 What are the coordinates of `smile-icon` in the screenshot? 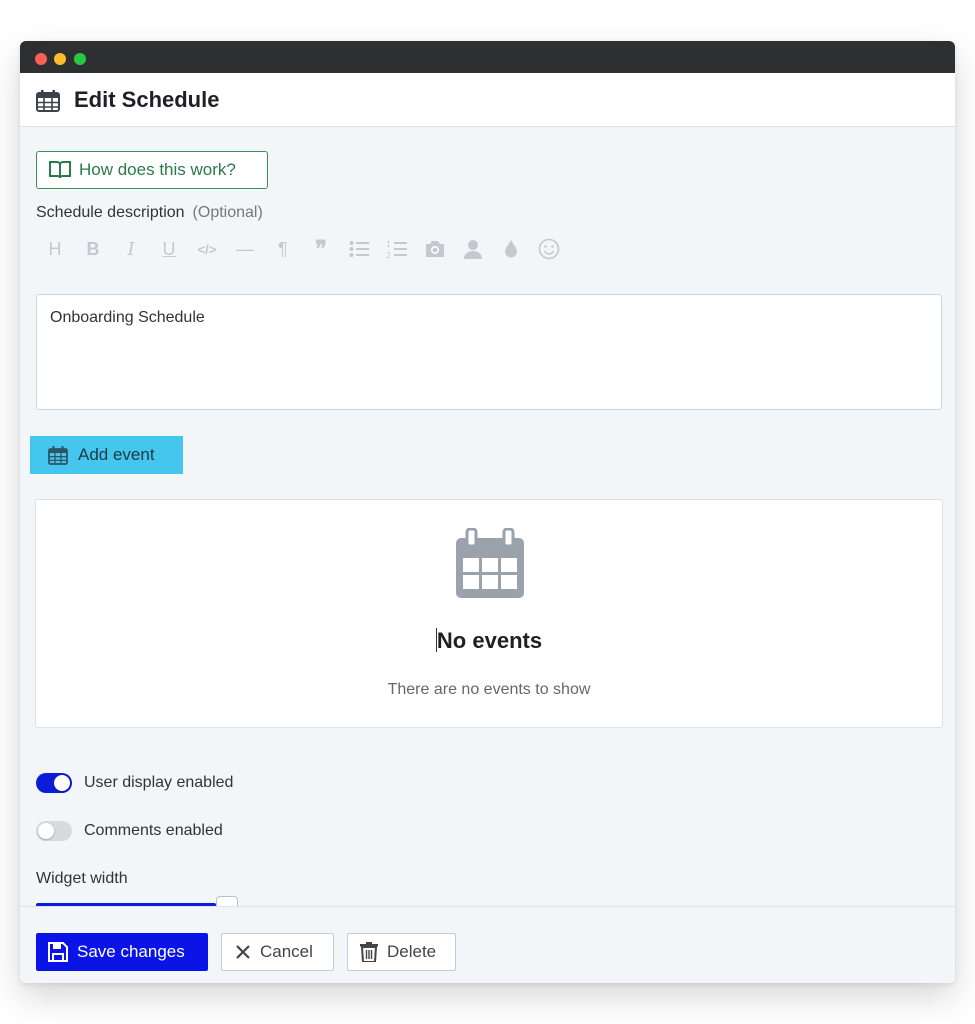 It's located at (549, 249).